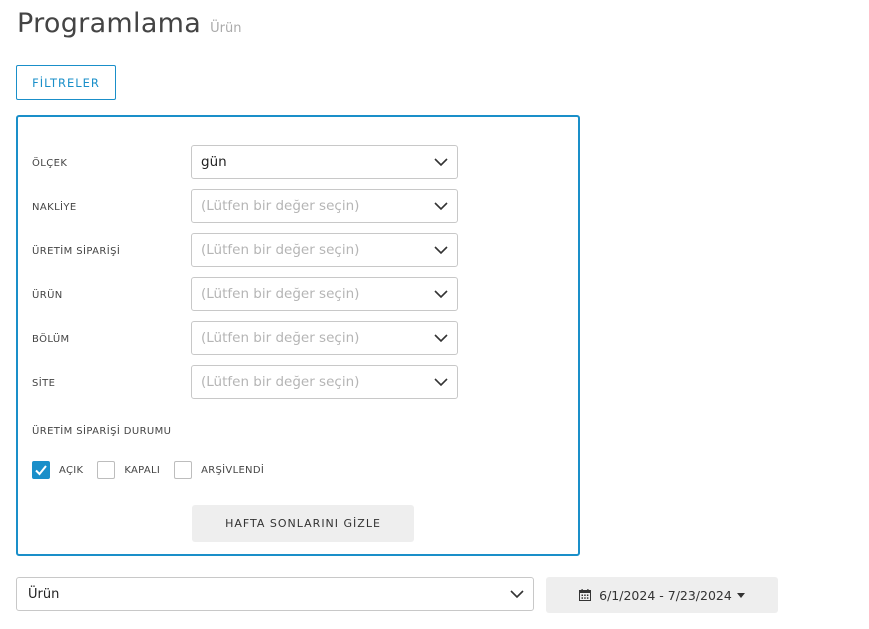  I want to click on date-range-picker: 6/1/2024 - 7/23/2024, so click(662, 595).